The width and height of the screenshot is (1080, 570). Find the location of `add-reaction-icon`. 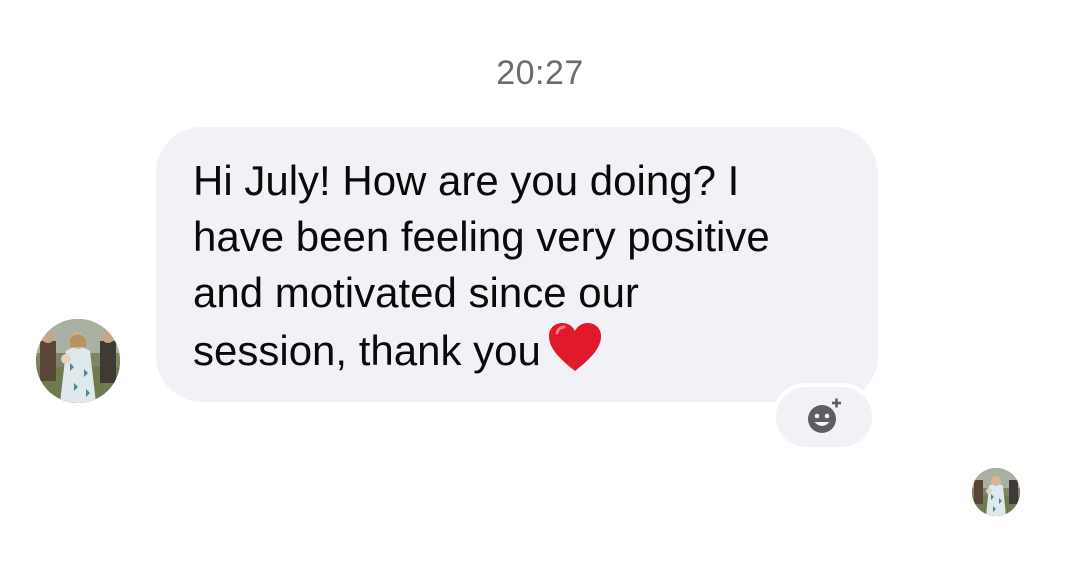

add-reaction-icon is located at coordinates (825, 415).